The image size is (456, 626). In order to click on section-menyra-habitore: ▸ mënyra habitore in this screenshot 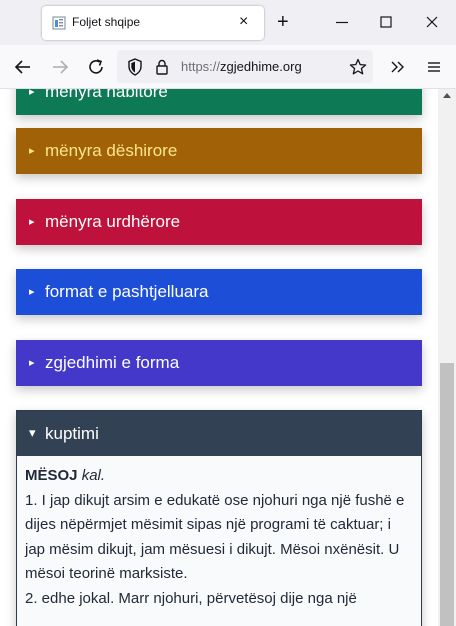, I will do `click(219, 102)`.